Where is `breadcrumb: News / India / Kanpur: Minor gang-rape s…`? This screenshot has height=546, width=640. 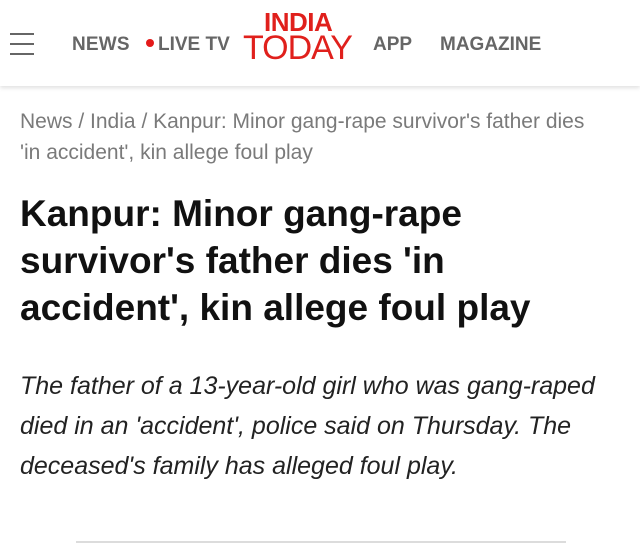 breadcrumb: News / India / Kanpur: Minor gang-rape s… is located at coordinates (315, 137).